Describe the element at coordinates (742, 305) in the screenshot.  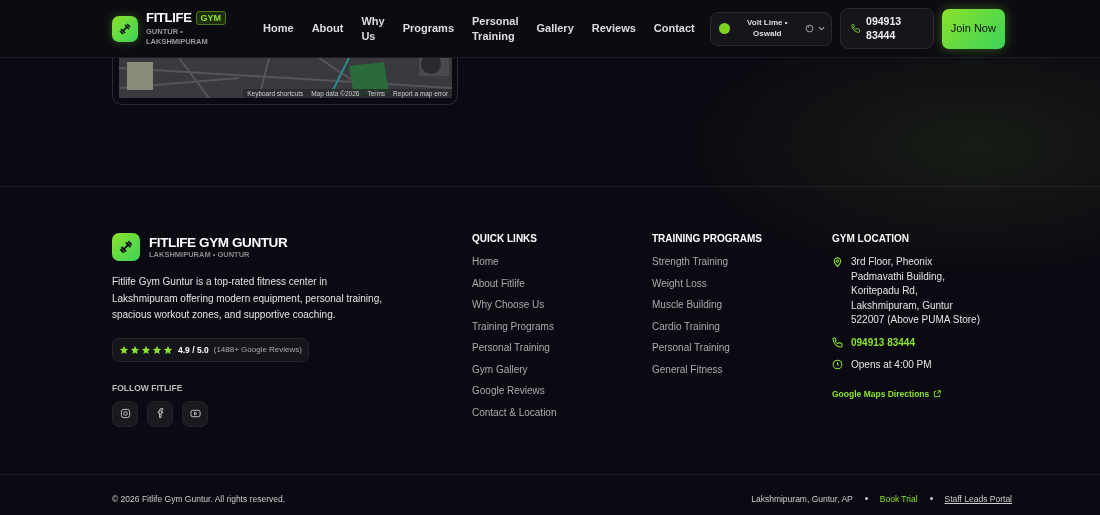
I see `footer-link: Muscle Building` at that location.